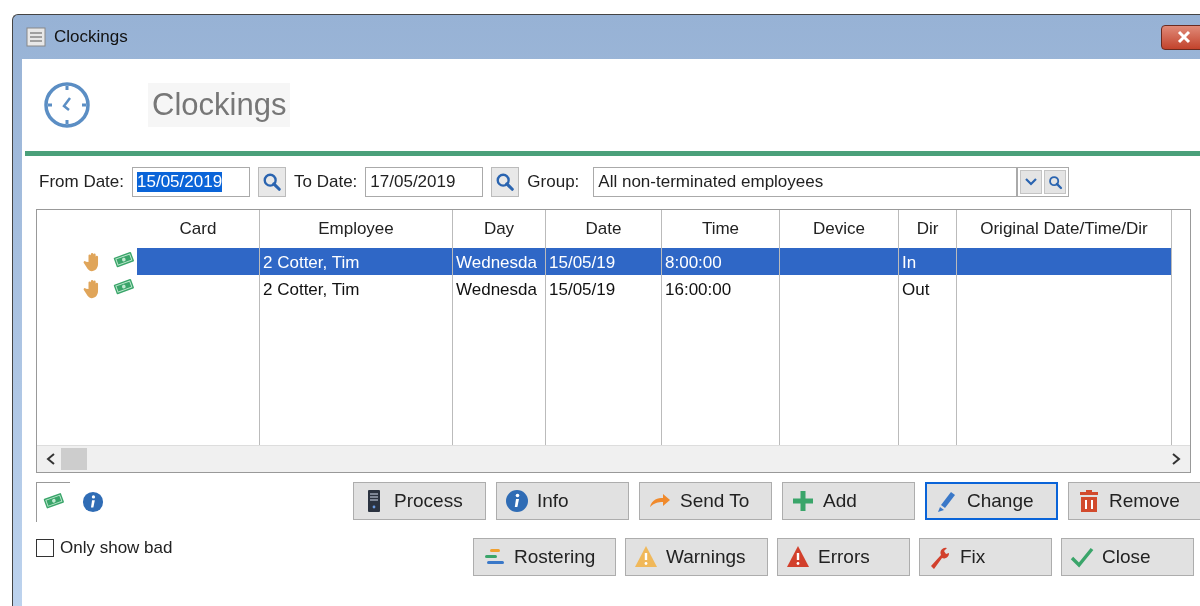  I want to click on action-button: Add, so click(848, 501).